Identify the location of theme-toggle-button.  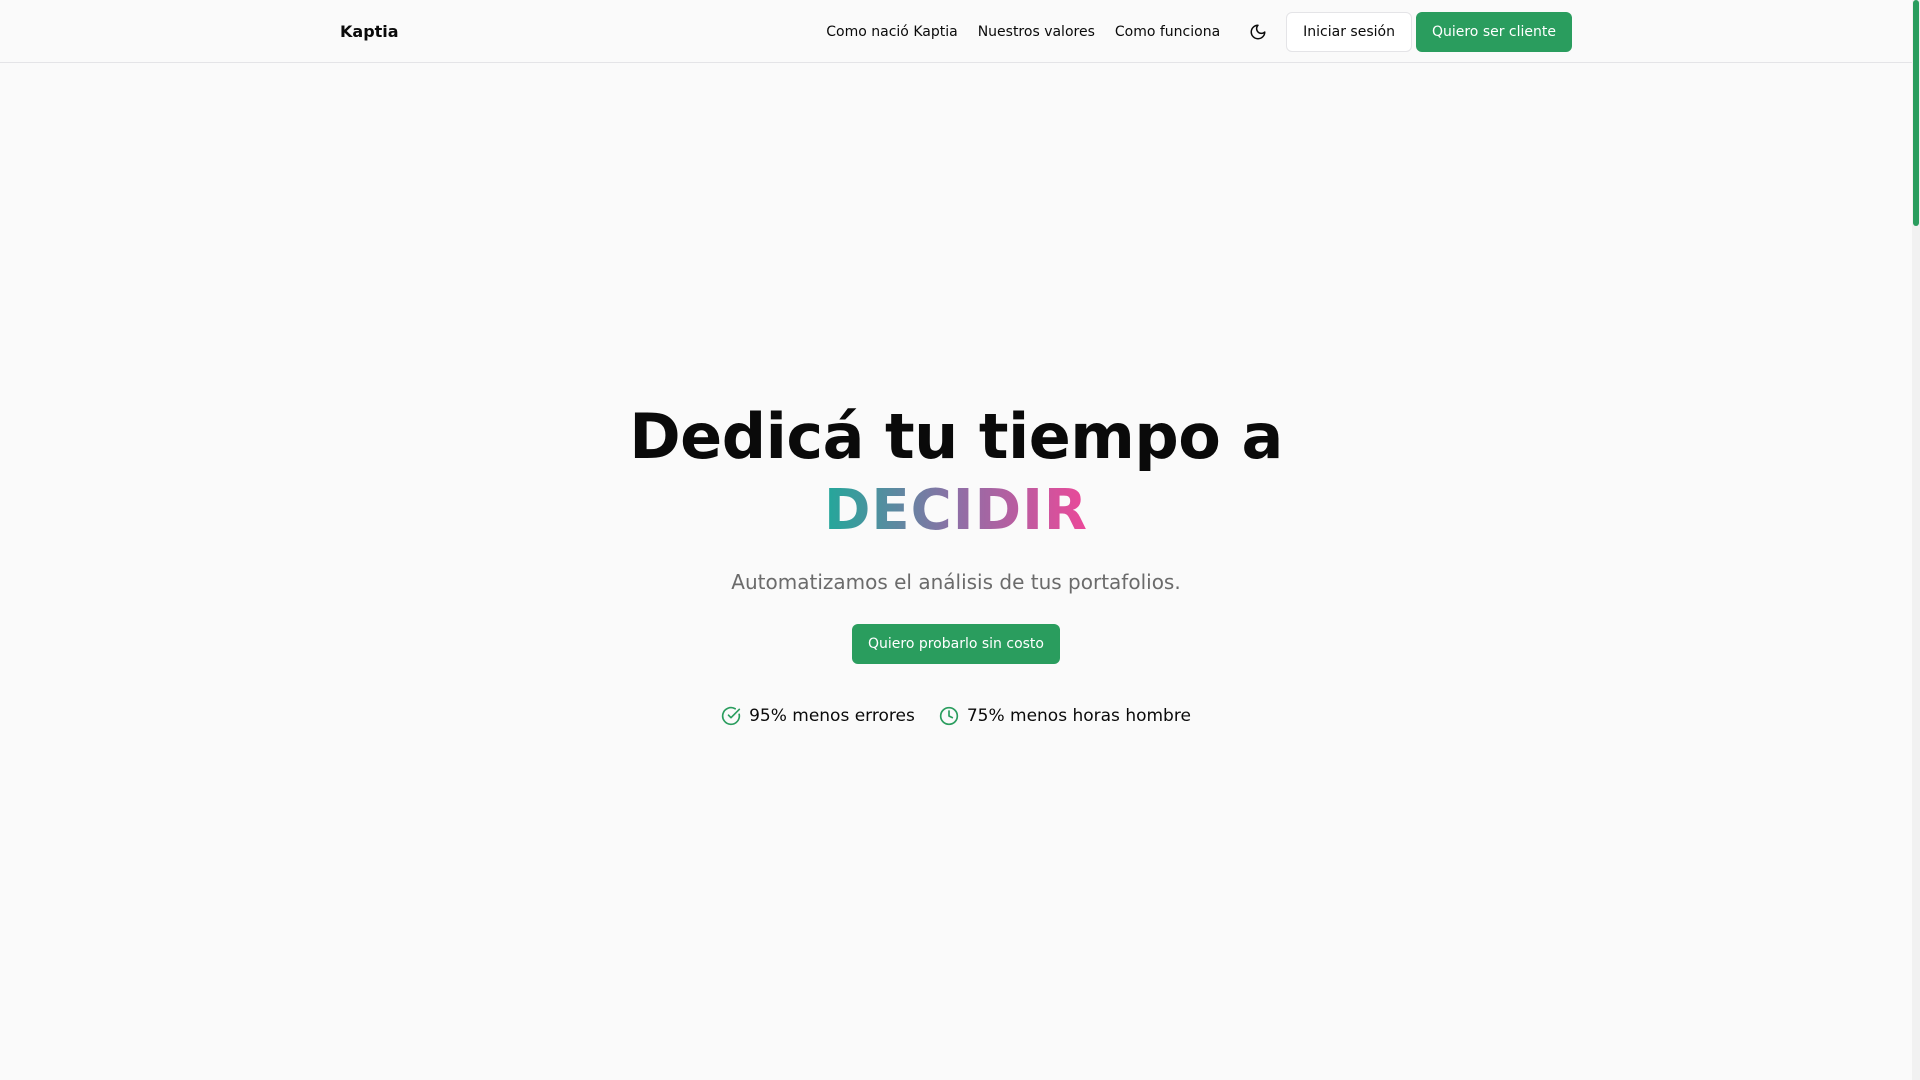
(1258, 32).